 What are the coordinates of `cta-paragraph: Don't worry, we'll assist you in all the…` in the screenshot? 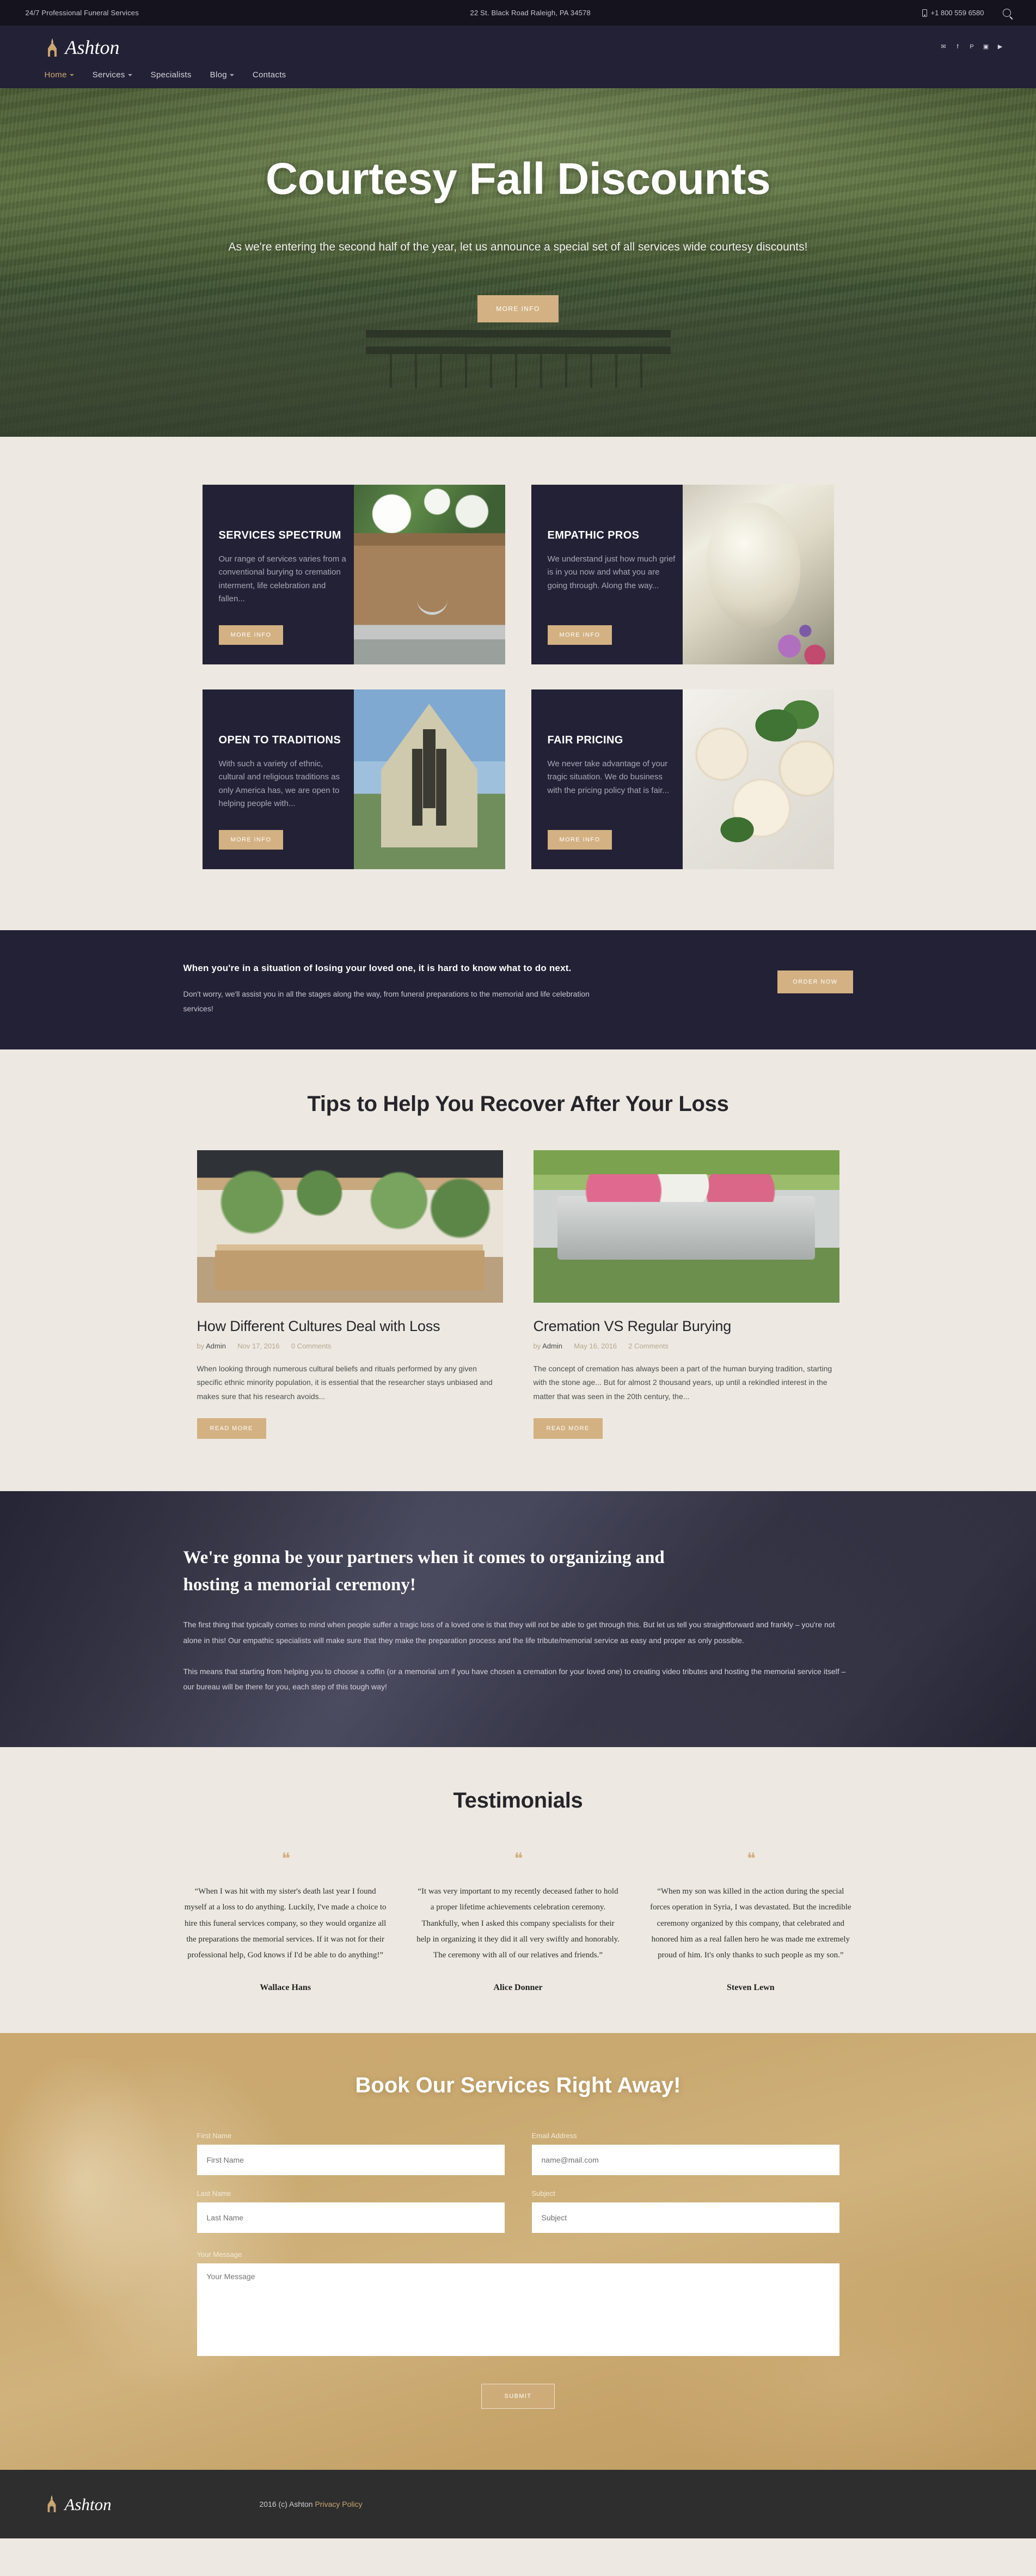 It's located at (386, 1002).